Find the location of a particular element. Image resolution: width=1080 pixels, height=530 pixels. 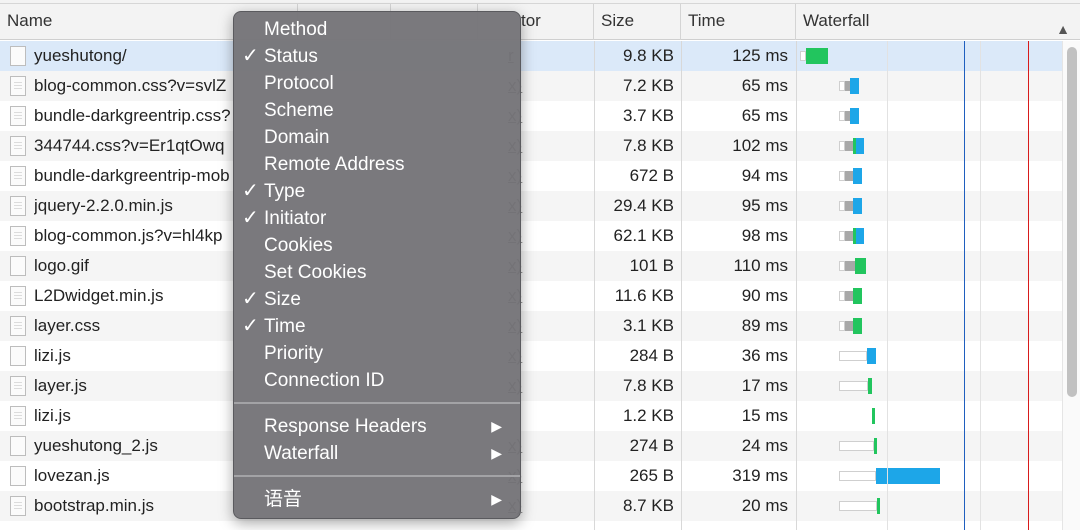

menu-item-priority: Priority is located at coordinates (377, 353).